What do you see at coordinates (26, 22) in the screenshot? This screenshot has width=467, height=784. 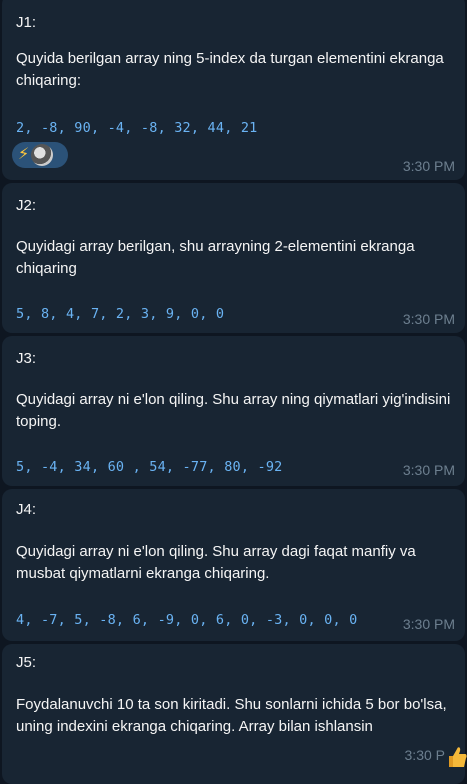 I see `message-title: J1:` at bounding box center [26, 22].